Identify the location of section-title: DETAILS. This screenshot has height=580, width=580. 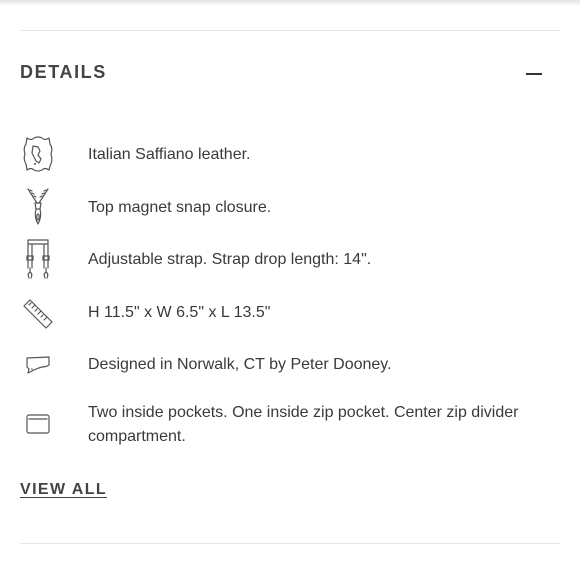
(63, 72).